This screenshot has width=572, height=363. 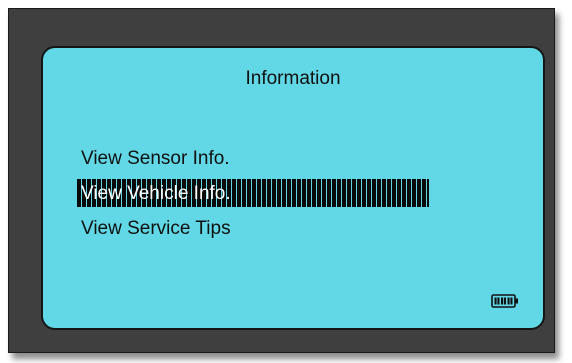 I want to click on menu-item-view-service-tips: View Service Tips, so click(x=261, y=228).